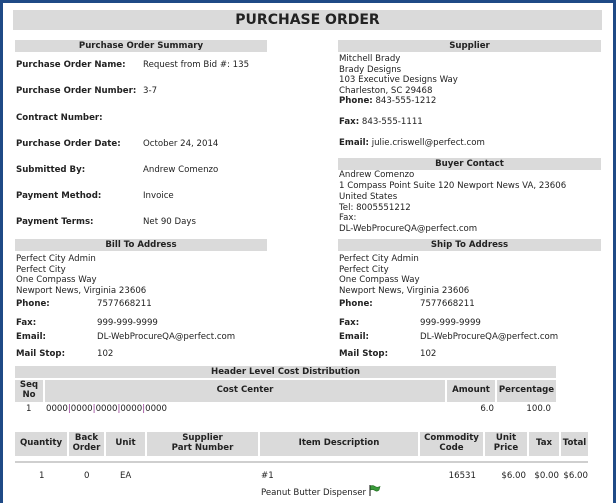  Describe the element at coordinates (285, 372) in the screenshot. I see `cost-distribution-header: Header Level Cost Distribution` at that location.